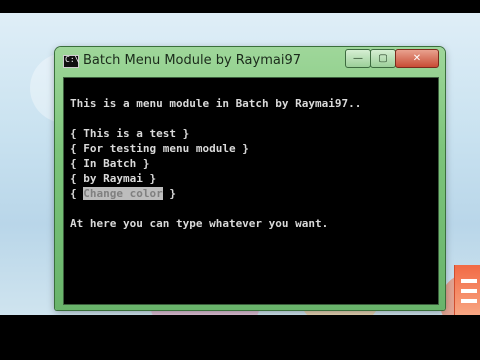  I want to click on menu-item: { For testing menu module }, so click(159, 148).